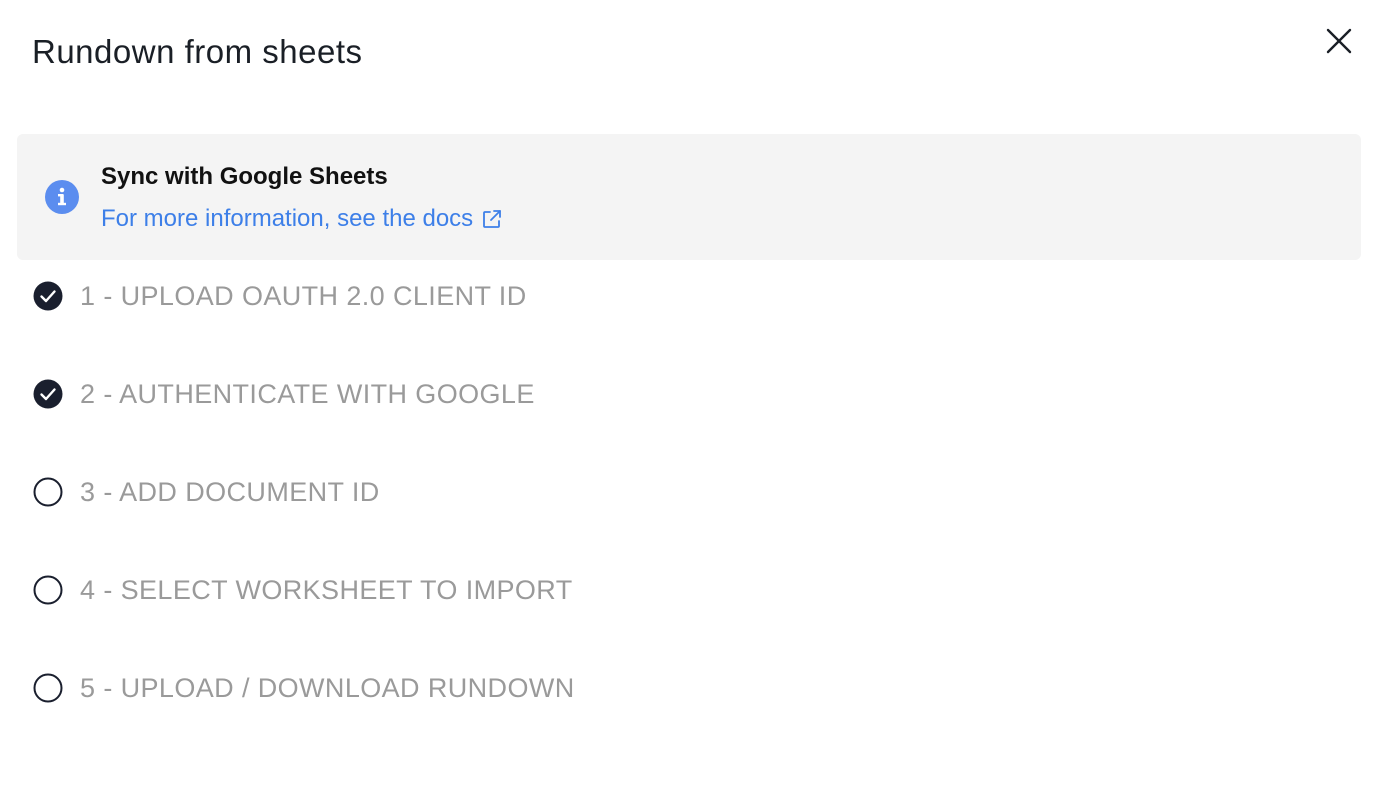 The image size is (1382, 803). What do you see at coordinates (303, 296) in the screenshot?
I see `step-label: 1 - UPLOAD OAUTH 2.0 CLIENT ID` at bounding box center [303, 296].